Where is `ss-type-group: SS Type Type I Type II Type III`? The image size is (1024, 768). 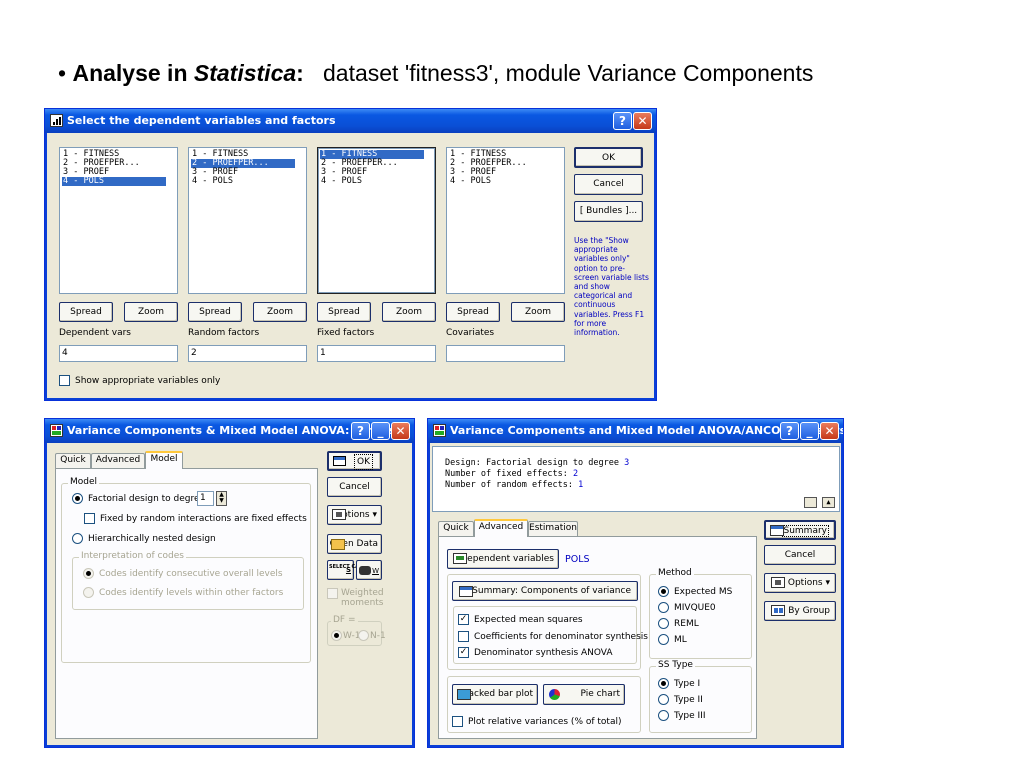 ss-type-group: SS Type Type I Type II Type III is located at coordinates (700, 696).